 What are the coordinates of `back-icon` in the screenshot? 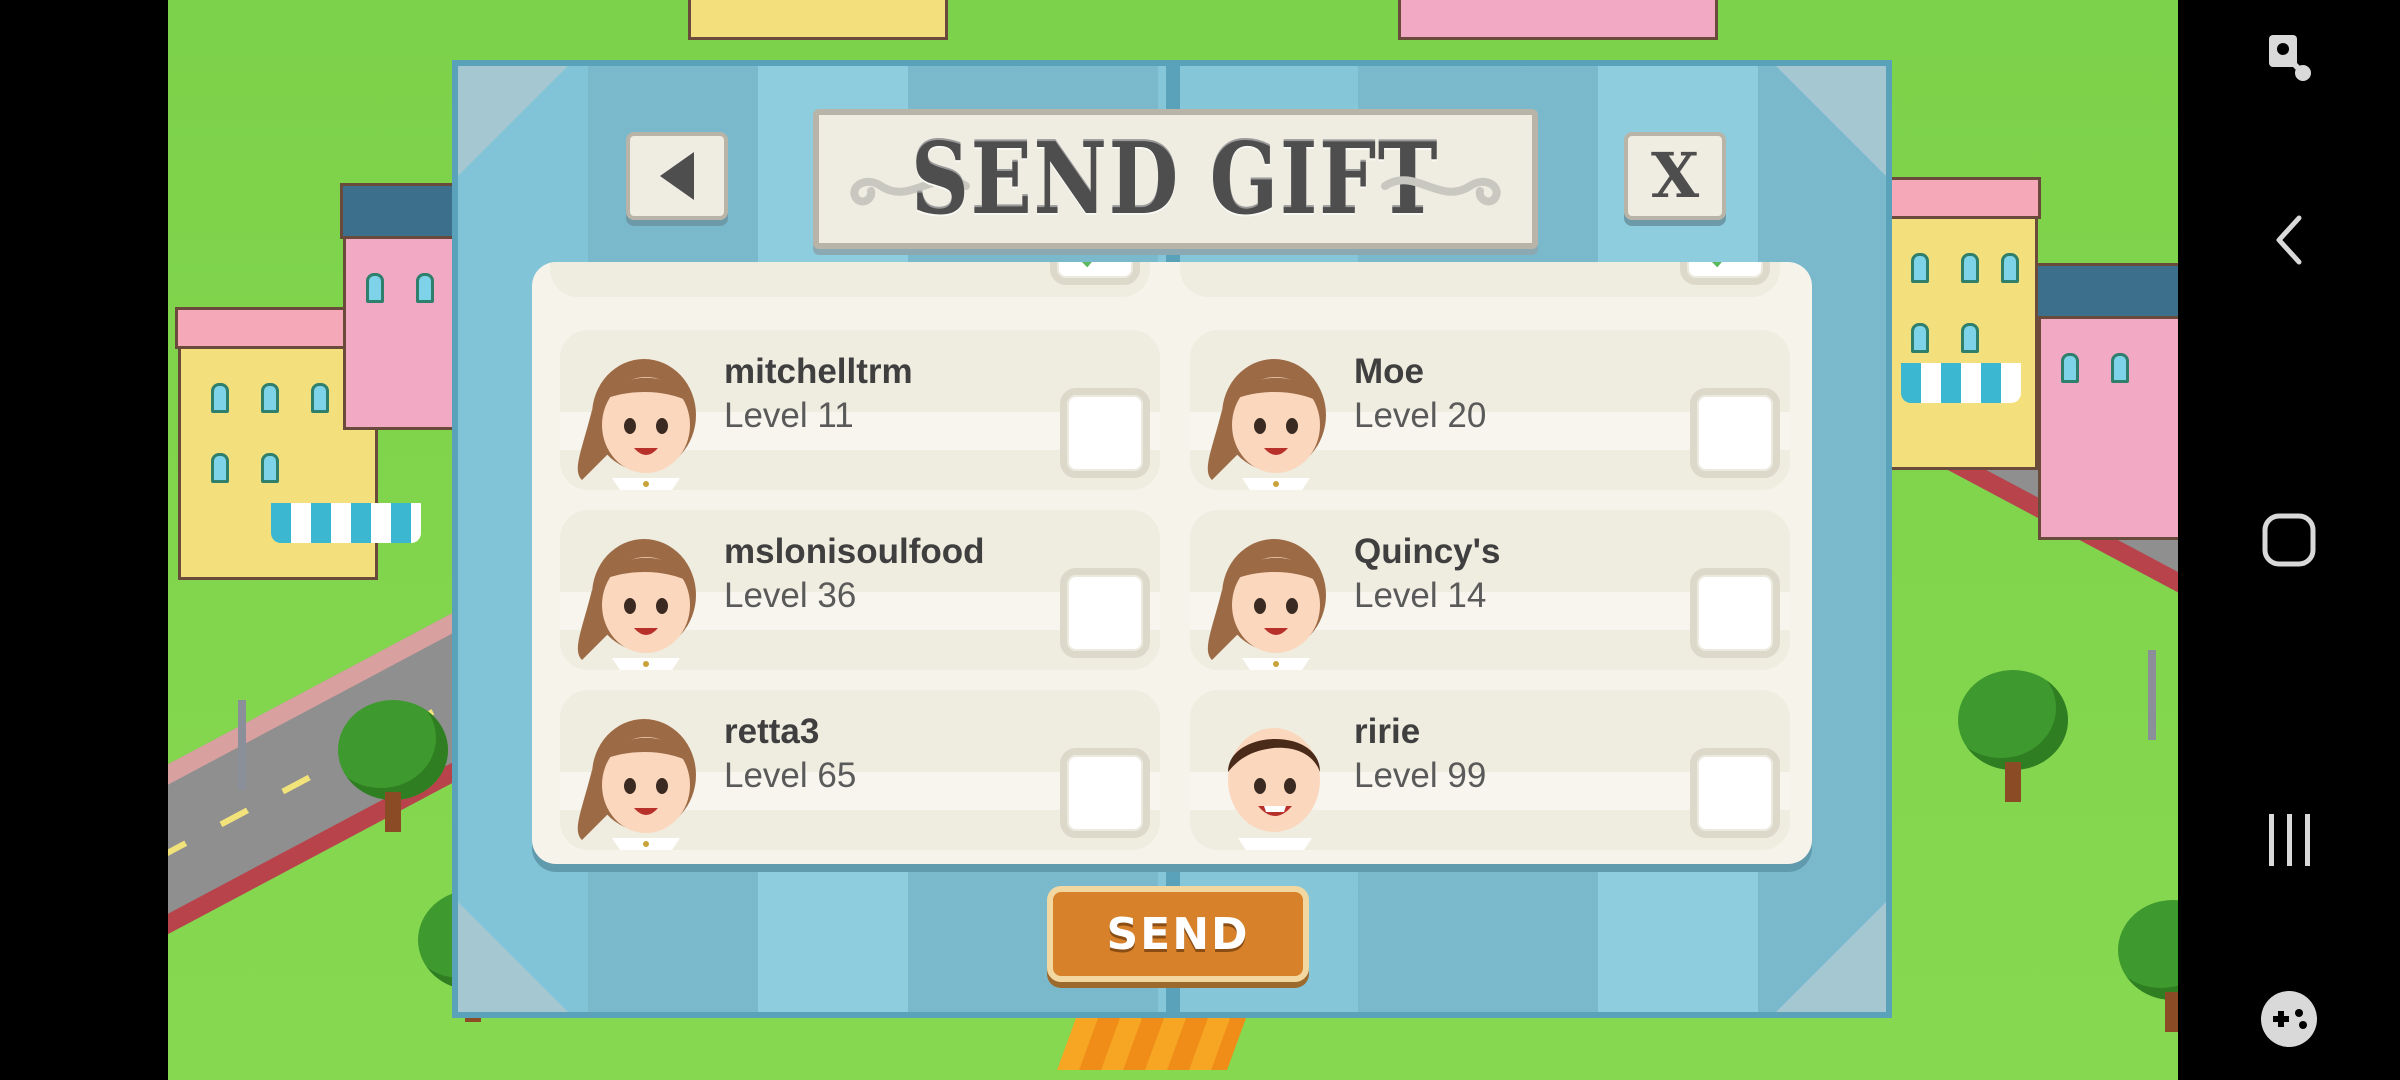 It's located at (2289, 240).